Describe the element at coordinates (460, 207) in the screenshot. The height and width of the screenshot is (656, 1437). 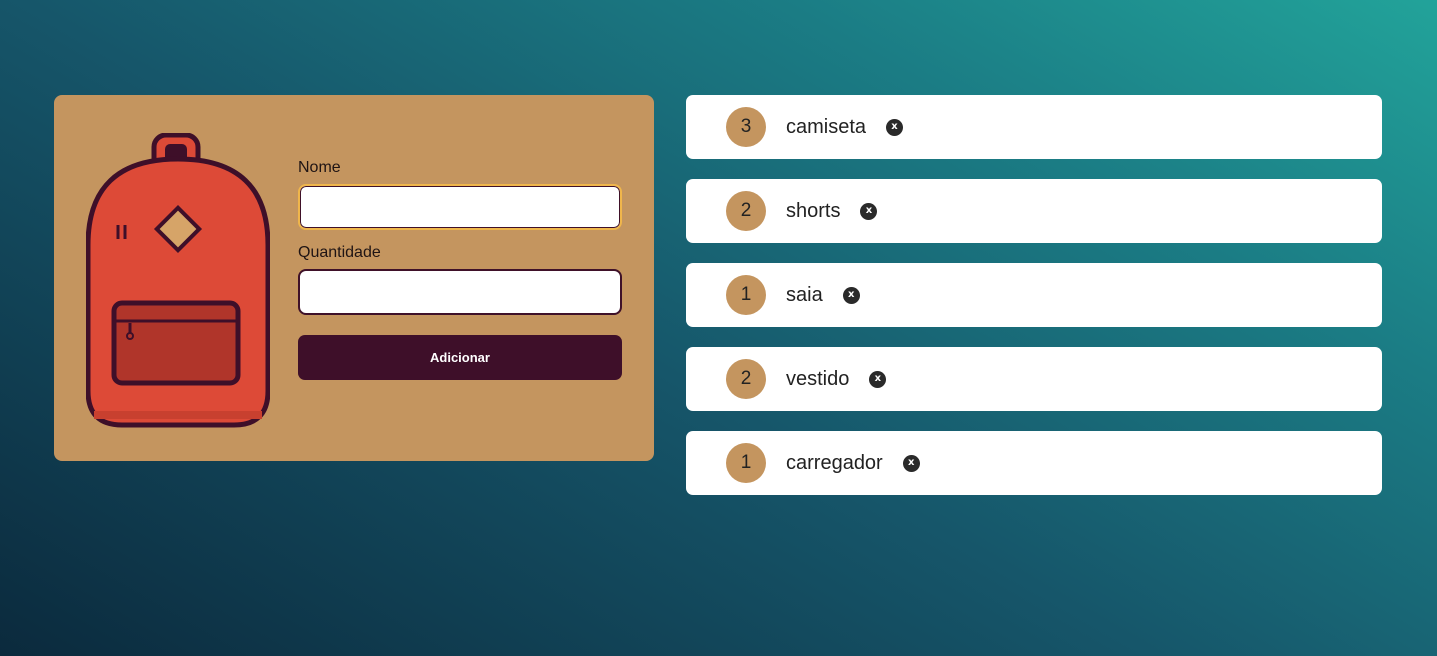
I see `name-input` at that location.